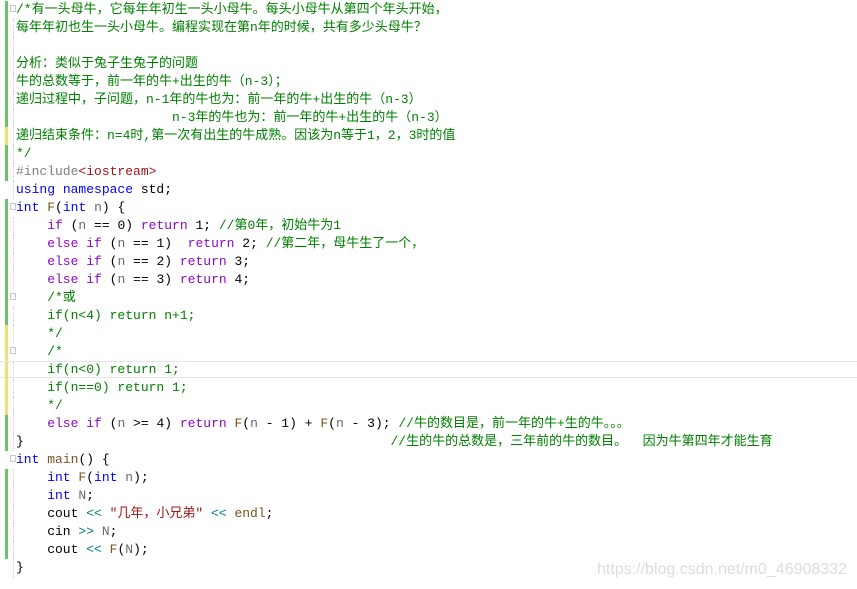 Image resolution: width=857 pixels, height=589 pixels. What do you see at coordinates (428, 172) in the screenshot?
I see `code-line: #include<iostream>` at bounding box center [428, 172].